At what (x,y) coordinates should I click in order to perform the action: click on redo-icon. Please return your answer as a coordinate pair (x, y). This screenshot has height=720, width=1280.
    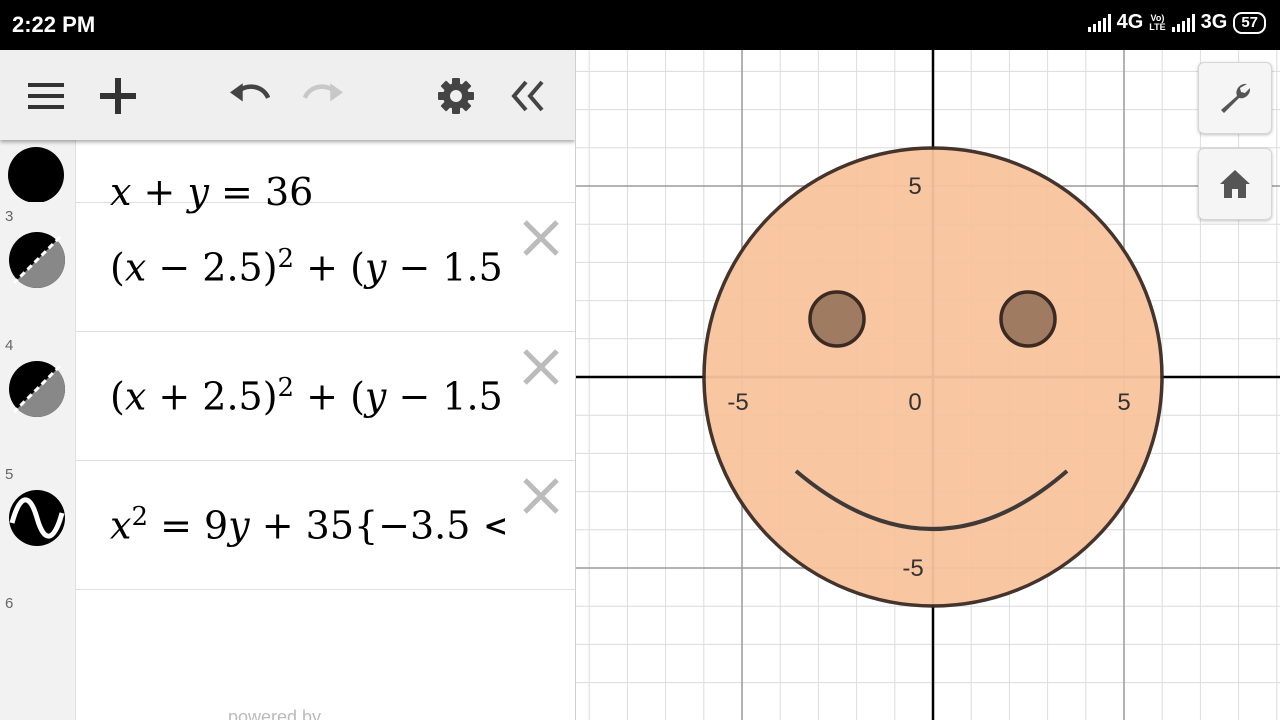
    Looking at the image, I should click on (323, 96).